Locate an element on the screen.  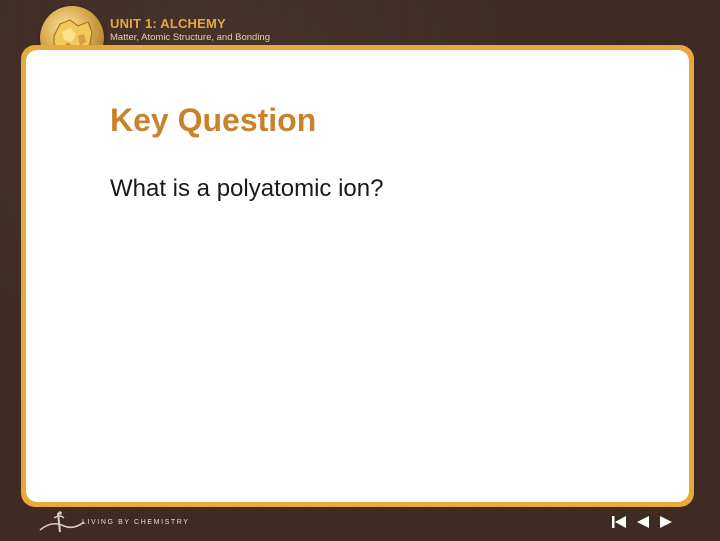
unit-subtitle: Matter, Atomic Structure, and Bonding is located at coordinates (190, 37).